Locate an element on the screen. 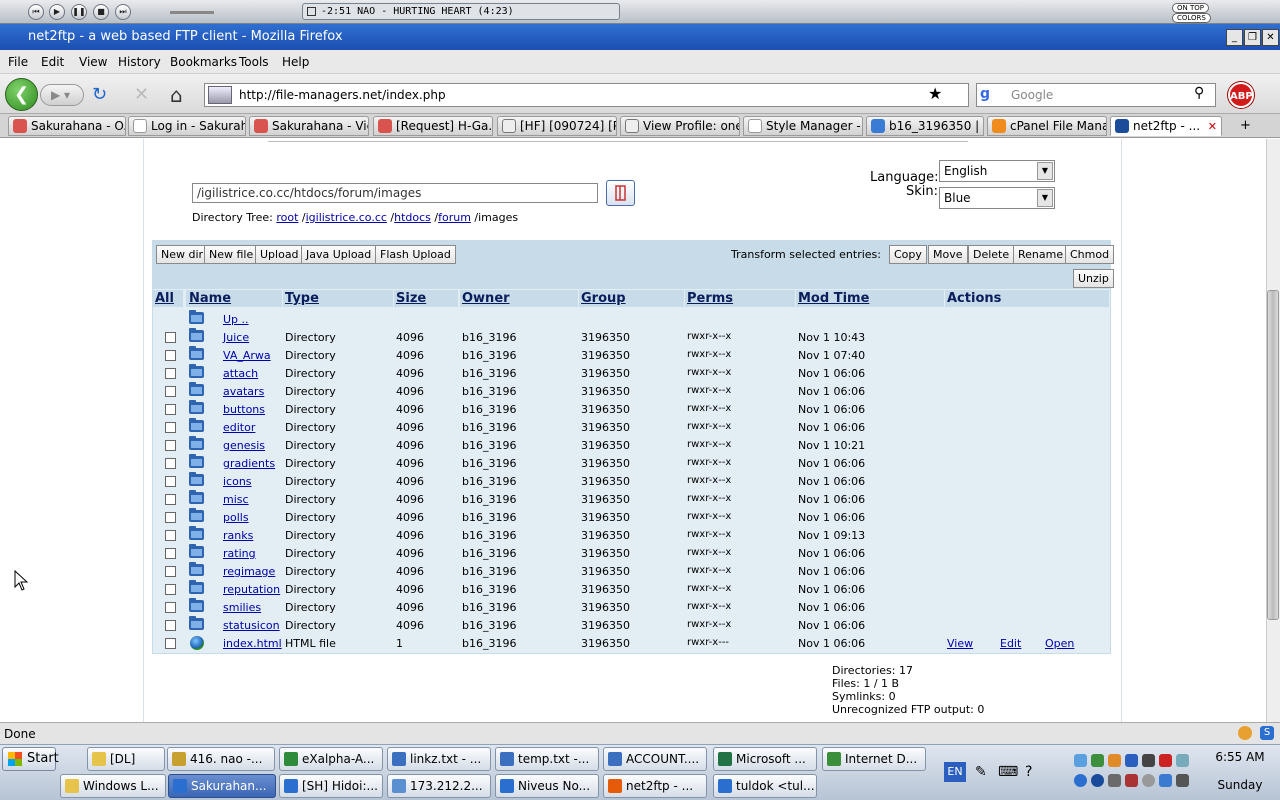  file-name-link: ranks is located at coordinates (238, 535).